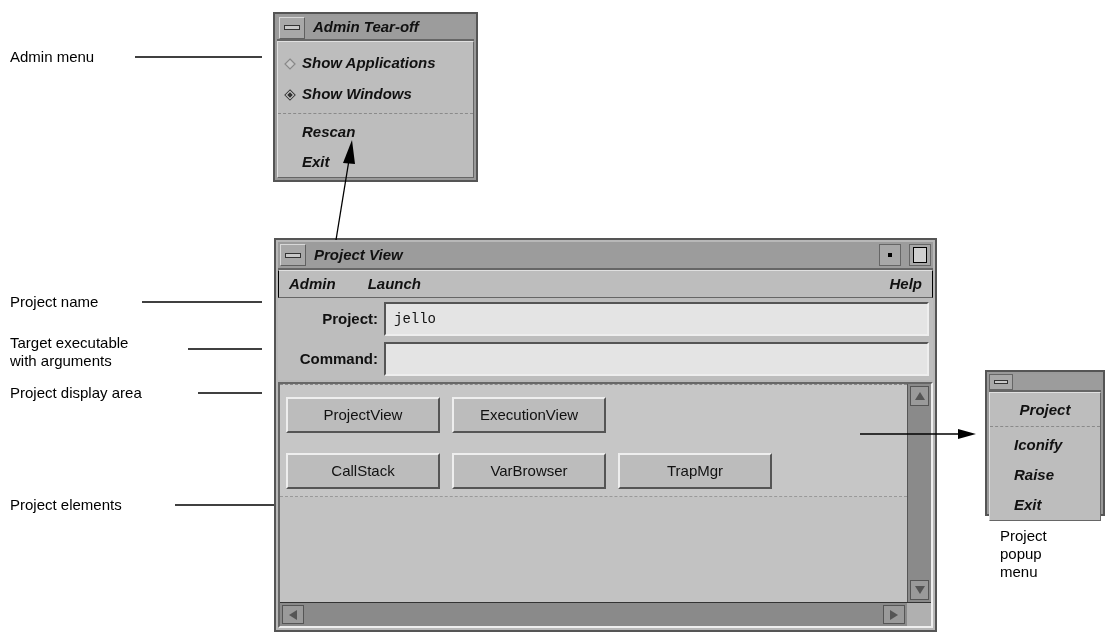 This screenshot has width=1106, height=633. What do you see at coordinates (593, 614) in the screenshot?
I see `horizontal-scrollbar` at bounding box center [593, 614].